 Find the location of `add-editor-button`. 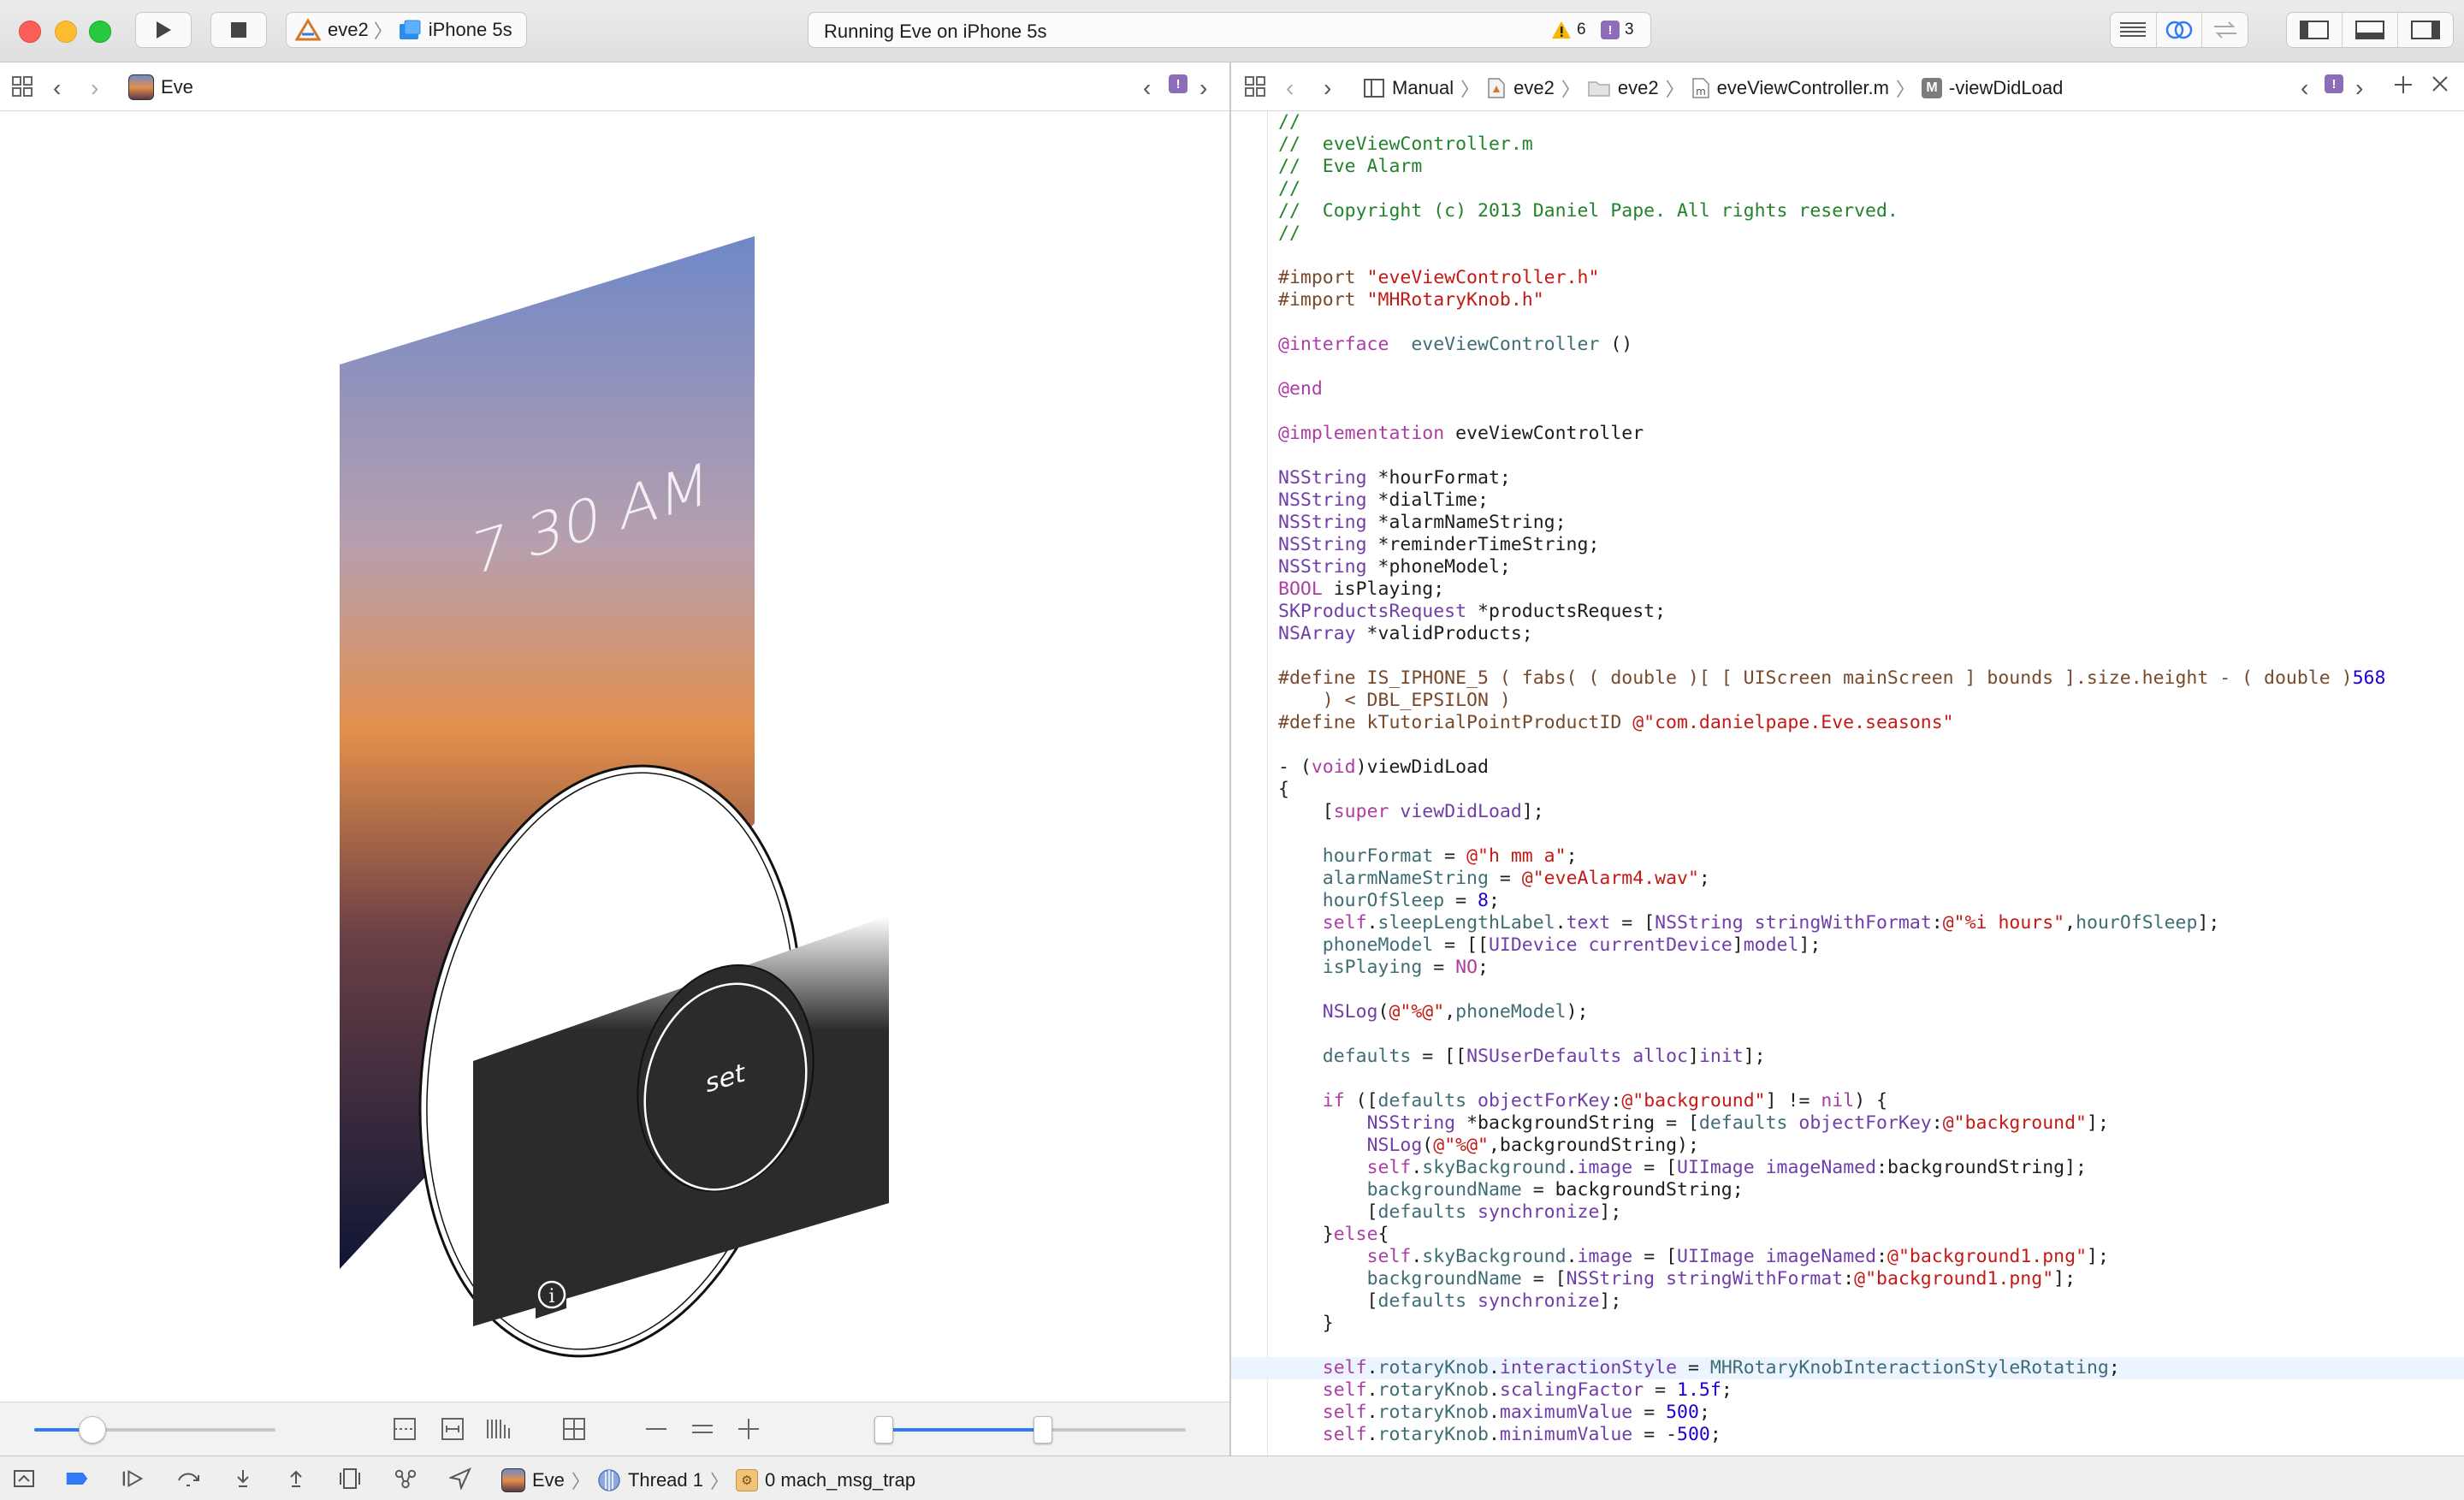

add-editor-button is located at coordinates (2403, 85).